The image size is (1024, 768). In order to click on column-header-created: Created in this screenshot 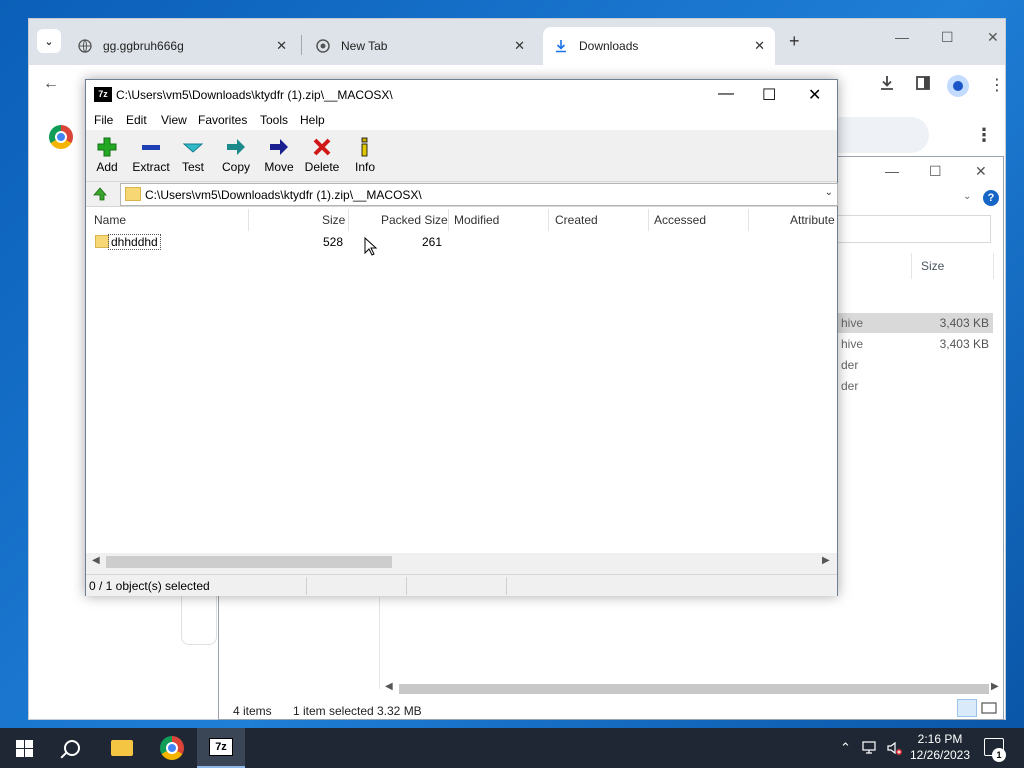, I will do `click(576, 220)`.